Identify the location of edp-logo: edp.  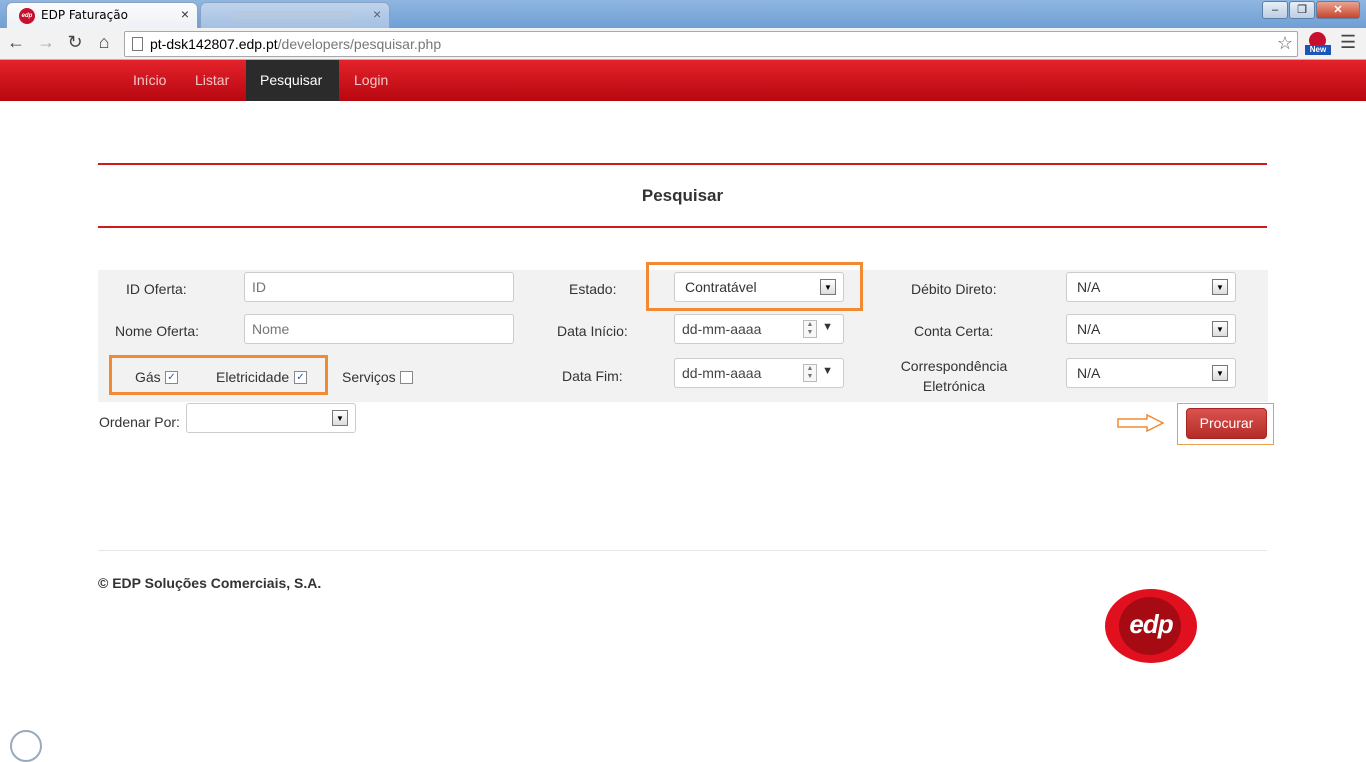
(1151, 626).